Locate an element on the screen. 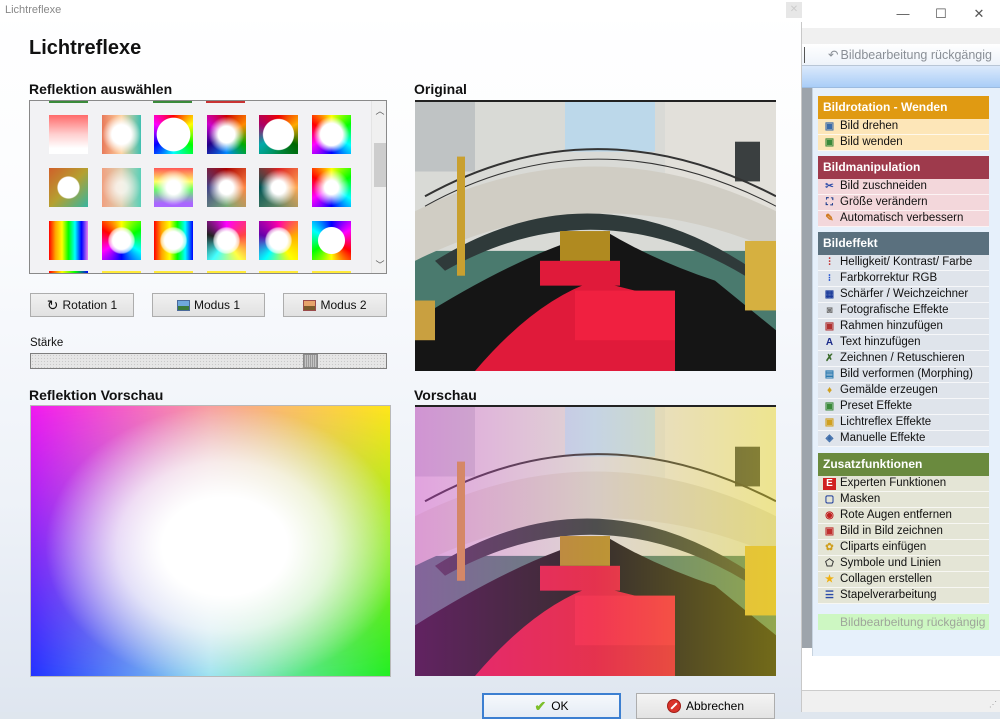  panel-item: ✎ Automatisch verbessern is located at coordinates (903, 219).